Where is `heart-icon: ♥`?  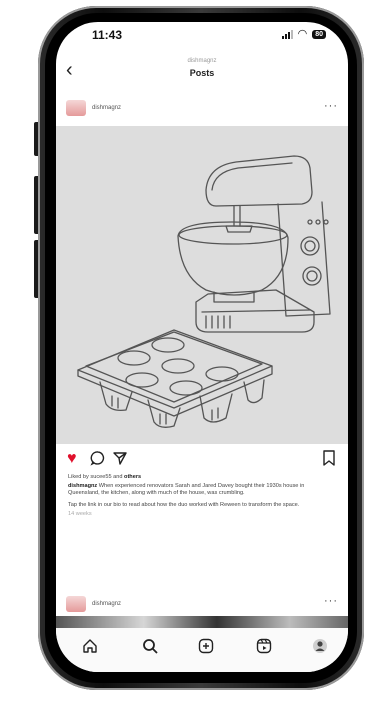
heart-icon: ♥ is located at coordinates (72, 459).